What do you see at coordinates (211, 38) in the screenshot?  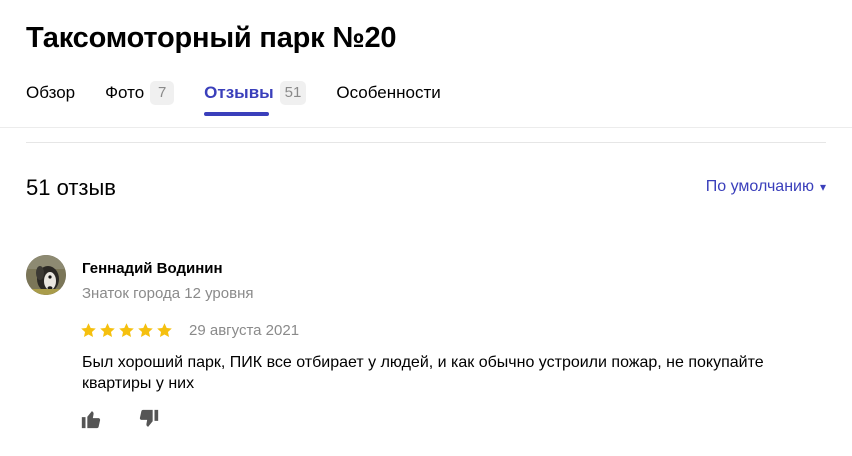 I see `page-title: Таксомоторный парк №20` at bounding box center [211, 38].